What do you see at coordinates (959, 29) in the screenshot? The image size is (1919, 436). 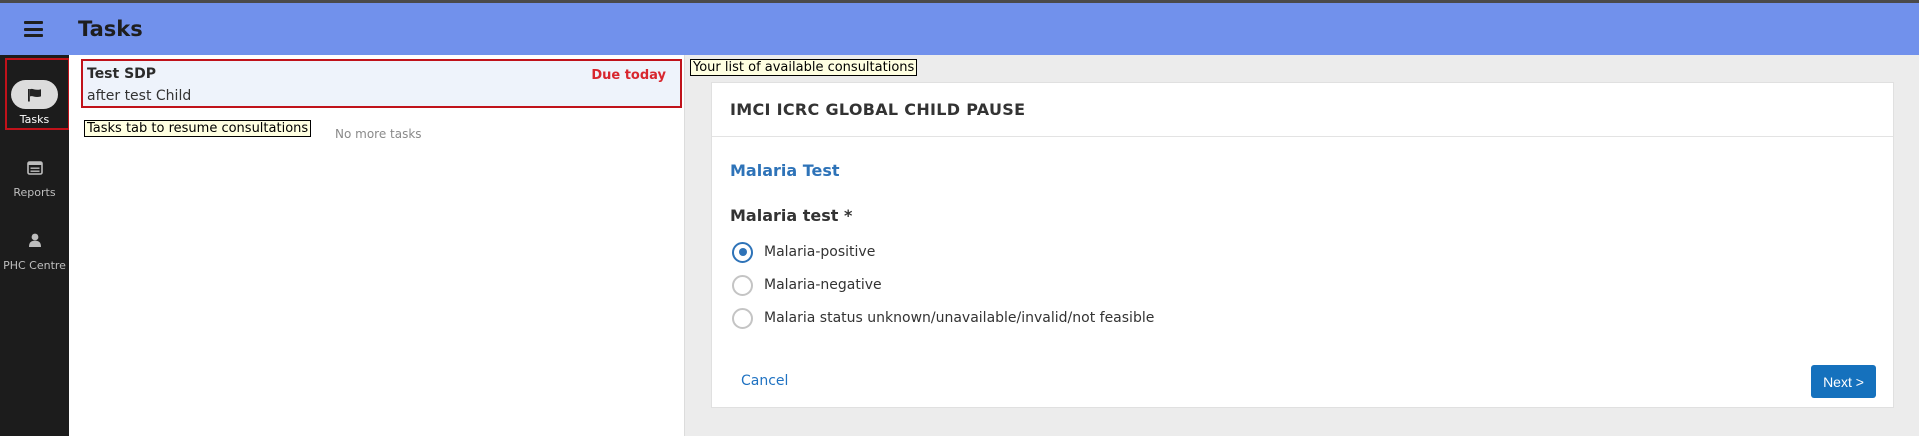 I see `app-header: Tasks` at bounding box center [959, 29].